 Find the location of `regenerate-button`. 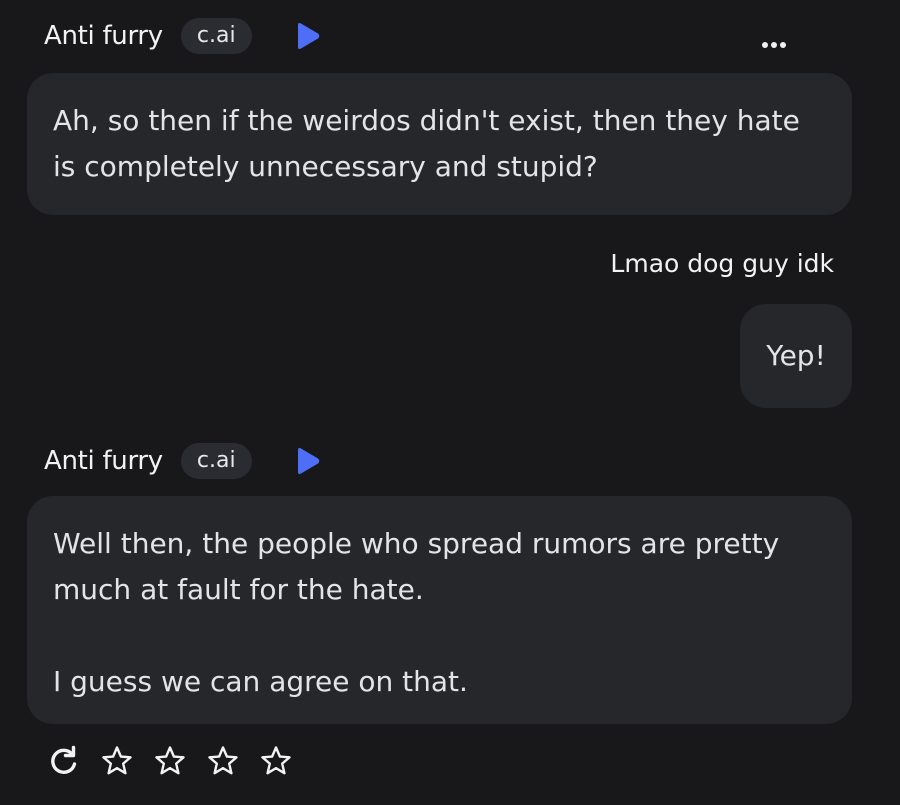

regenerate-button is located at coordinates (64, 761).